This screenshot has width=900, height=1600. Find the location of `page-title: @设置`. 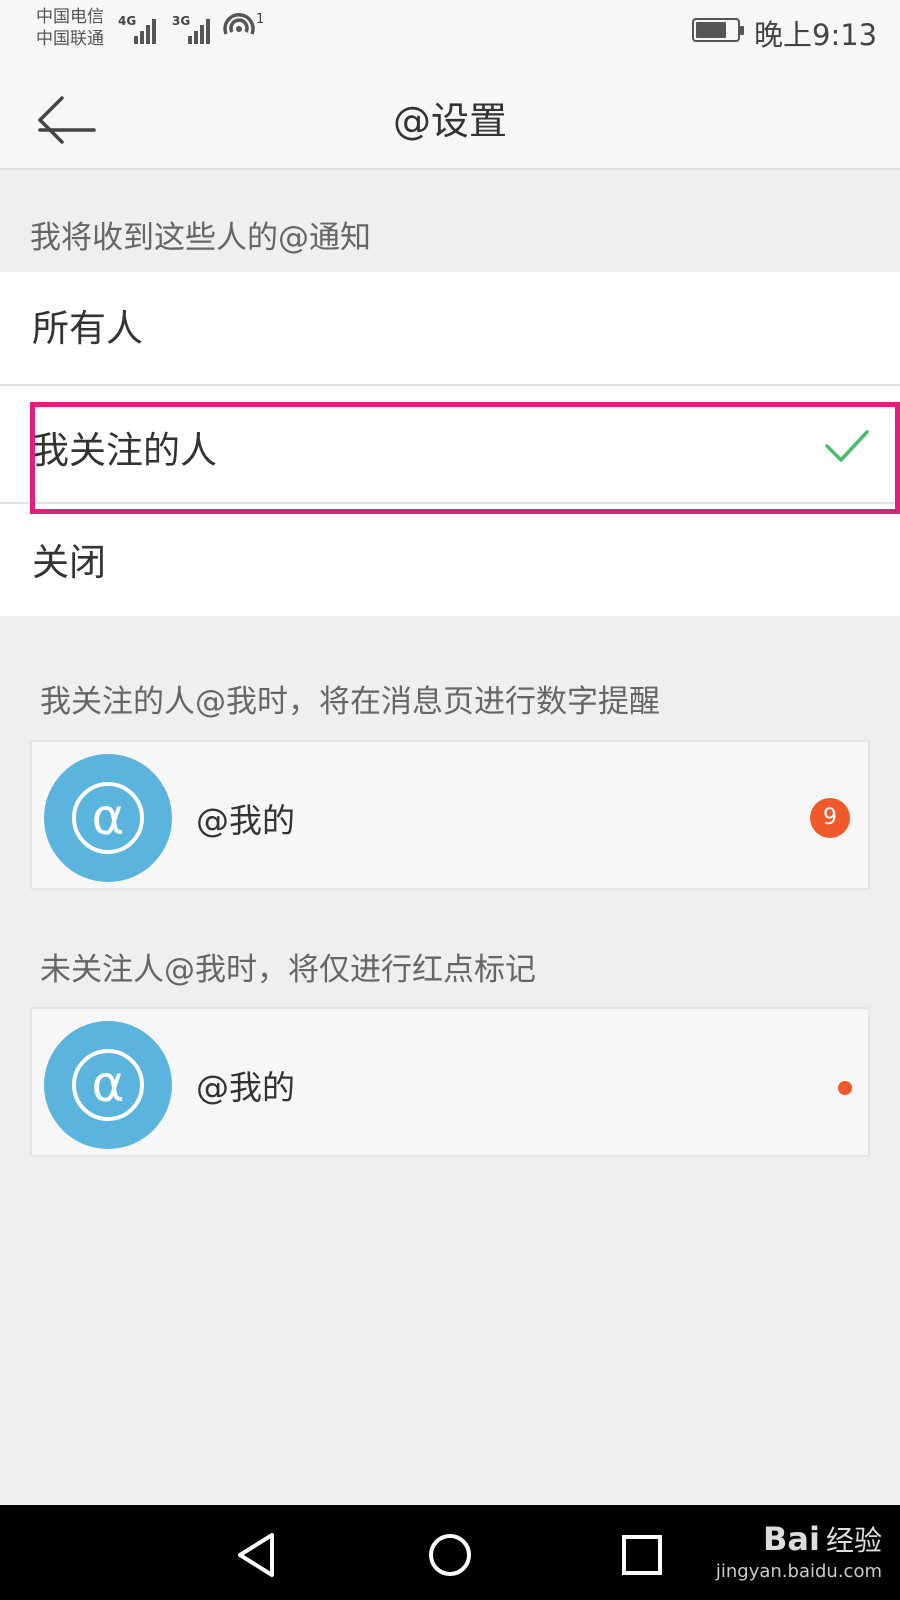

page-title: @设置 is located at coordinates (449, 121).